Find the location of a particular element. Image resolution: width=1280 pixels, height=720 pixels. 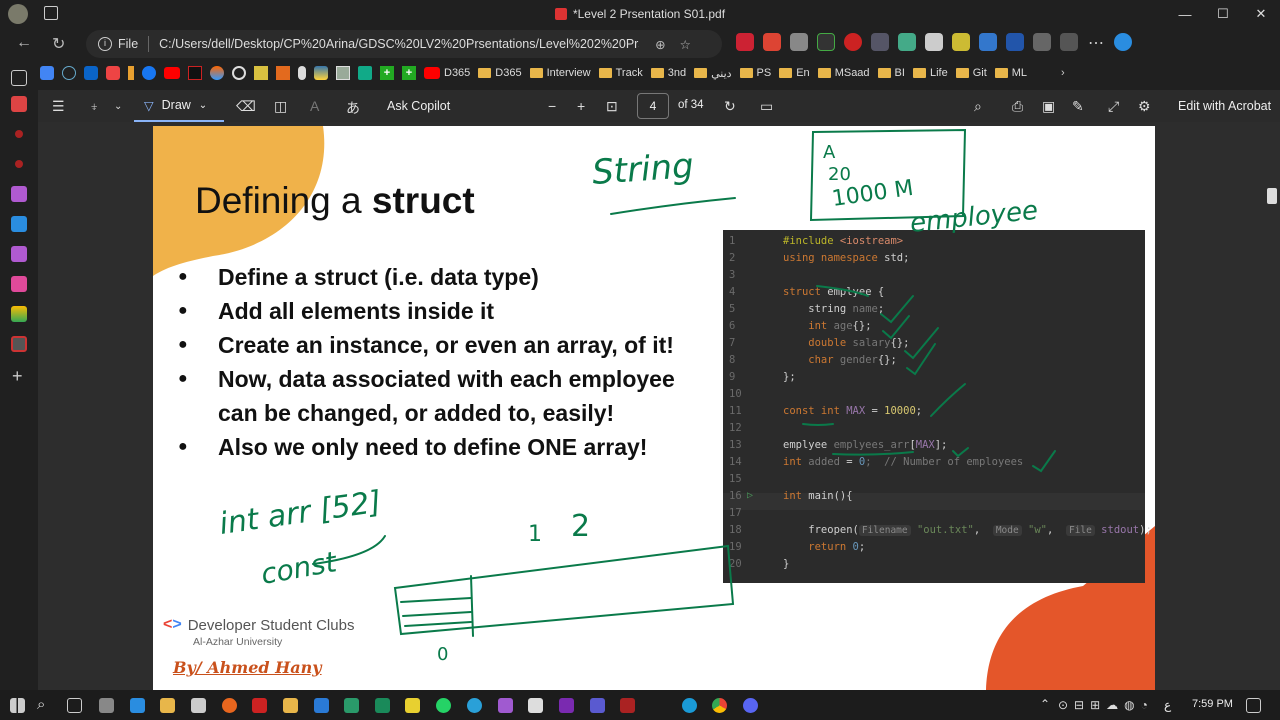

pin-icon is located at coordinates (131, 73).